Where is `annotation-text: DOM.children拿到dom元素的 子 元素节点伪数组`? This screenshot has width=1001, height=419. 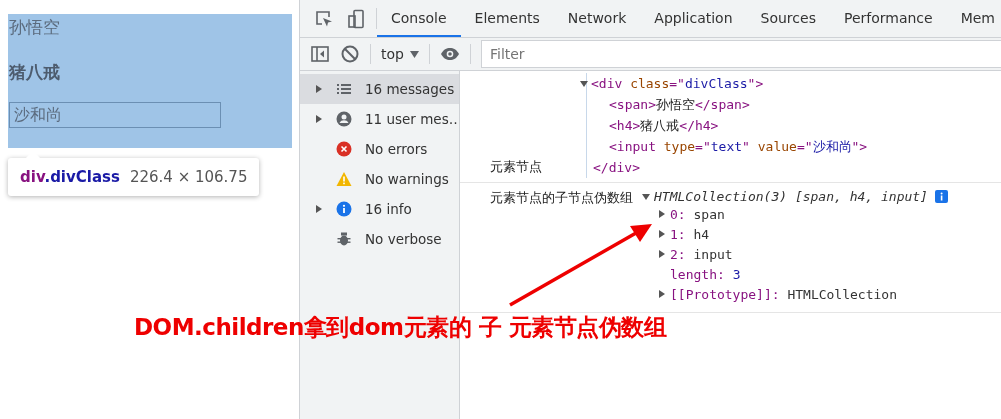
annotation-text: DOM.children拿到dom元素的 子 元素节点伪数组 is located at coordinates (400, 327).